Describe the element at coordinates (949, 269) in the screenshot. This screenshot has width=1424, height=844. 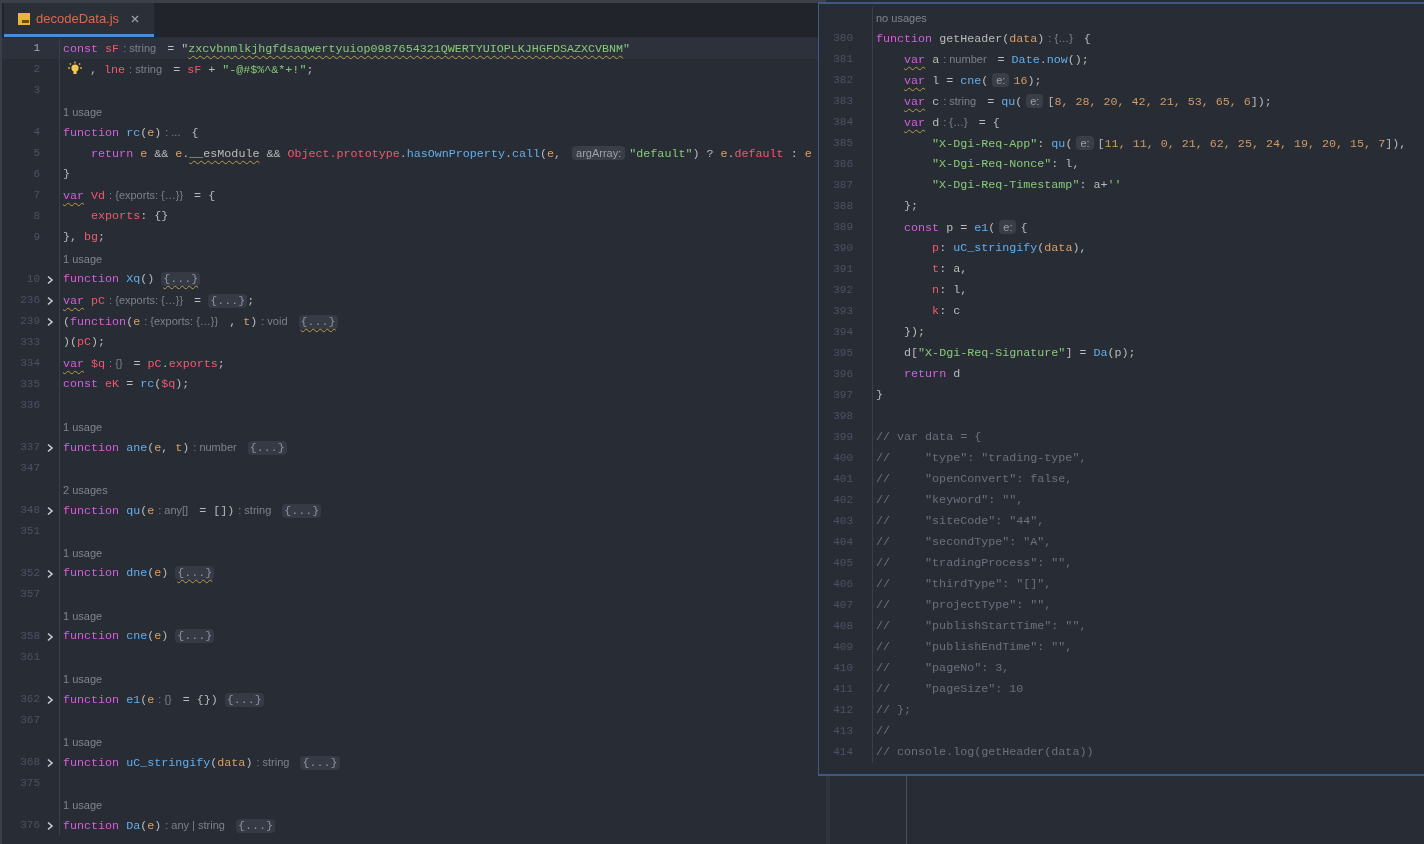
I see `code-line: t: a,` at that location.